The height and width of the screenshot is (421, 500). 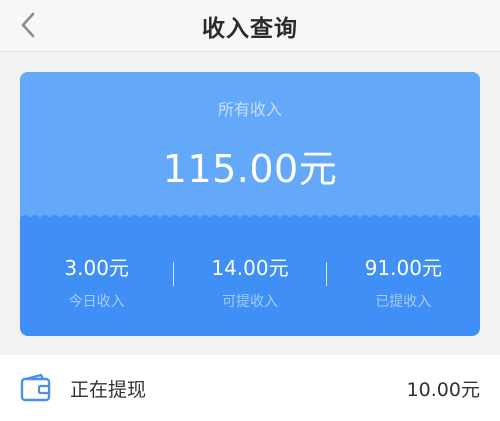 I want to click on withdrawal-label: 正在提现, so click(x=108, y=389).